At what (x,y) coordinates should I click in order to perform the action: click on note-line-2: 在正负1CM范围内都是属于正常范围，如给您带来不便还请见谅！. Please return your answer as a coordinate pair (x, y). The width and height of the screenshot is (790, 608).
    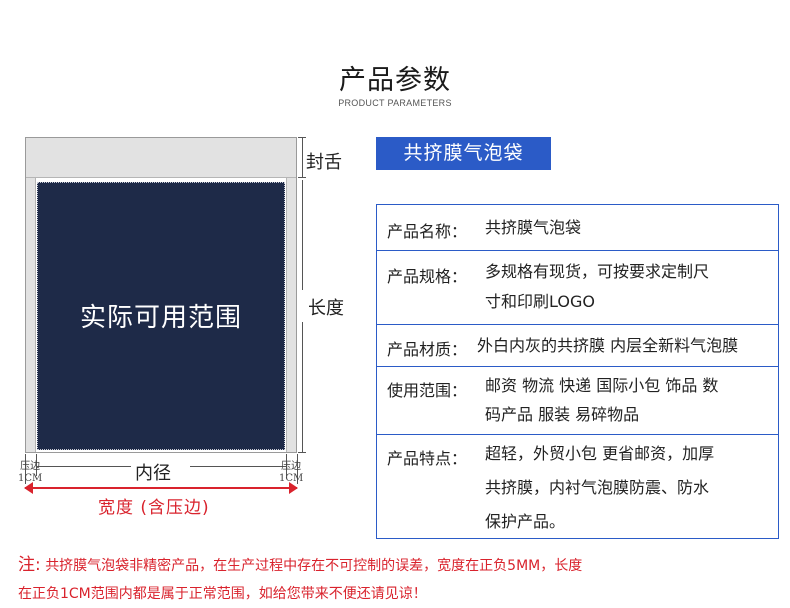
    Looking at the image, I should click on (222, 594).